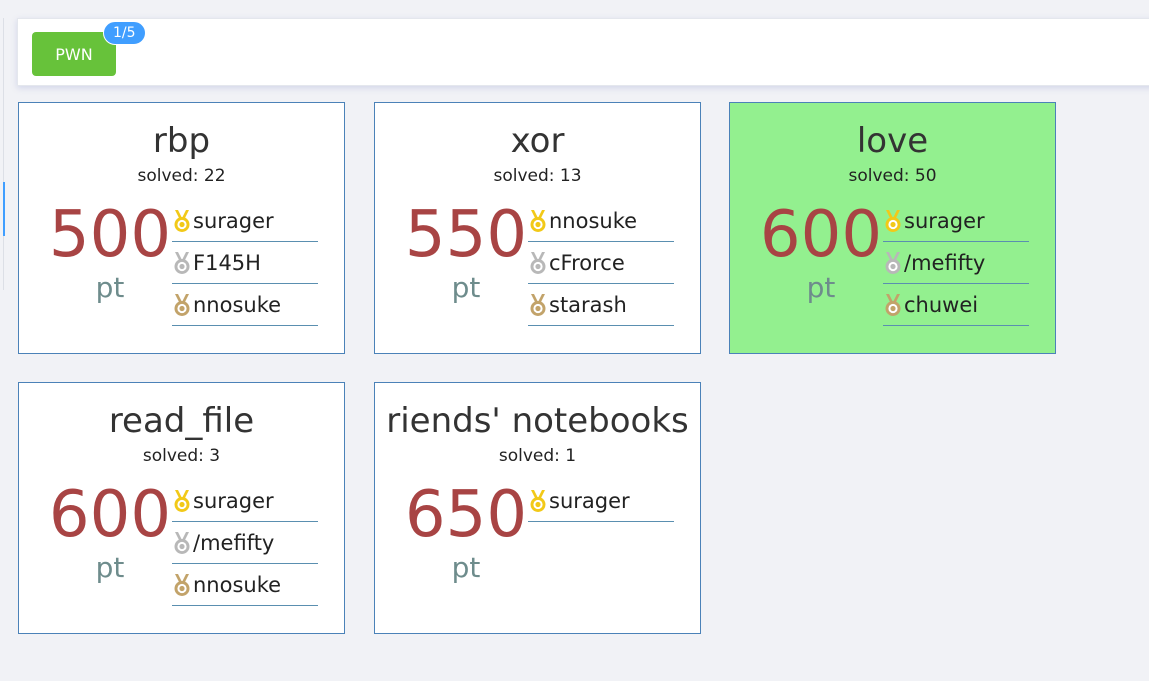 Image resolution: width=1149 pixels, height=681 pixels. I want to click on solved-count: solved: 22, so click(181, 176).